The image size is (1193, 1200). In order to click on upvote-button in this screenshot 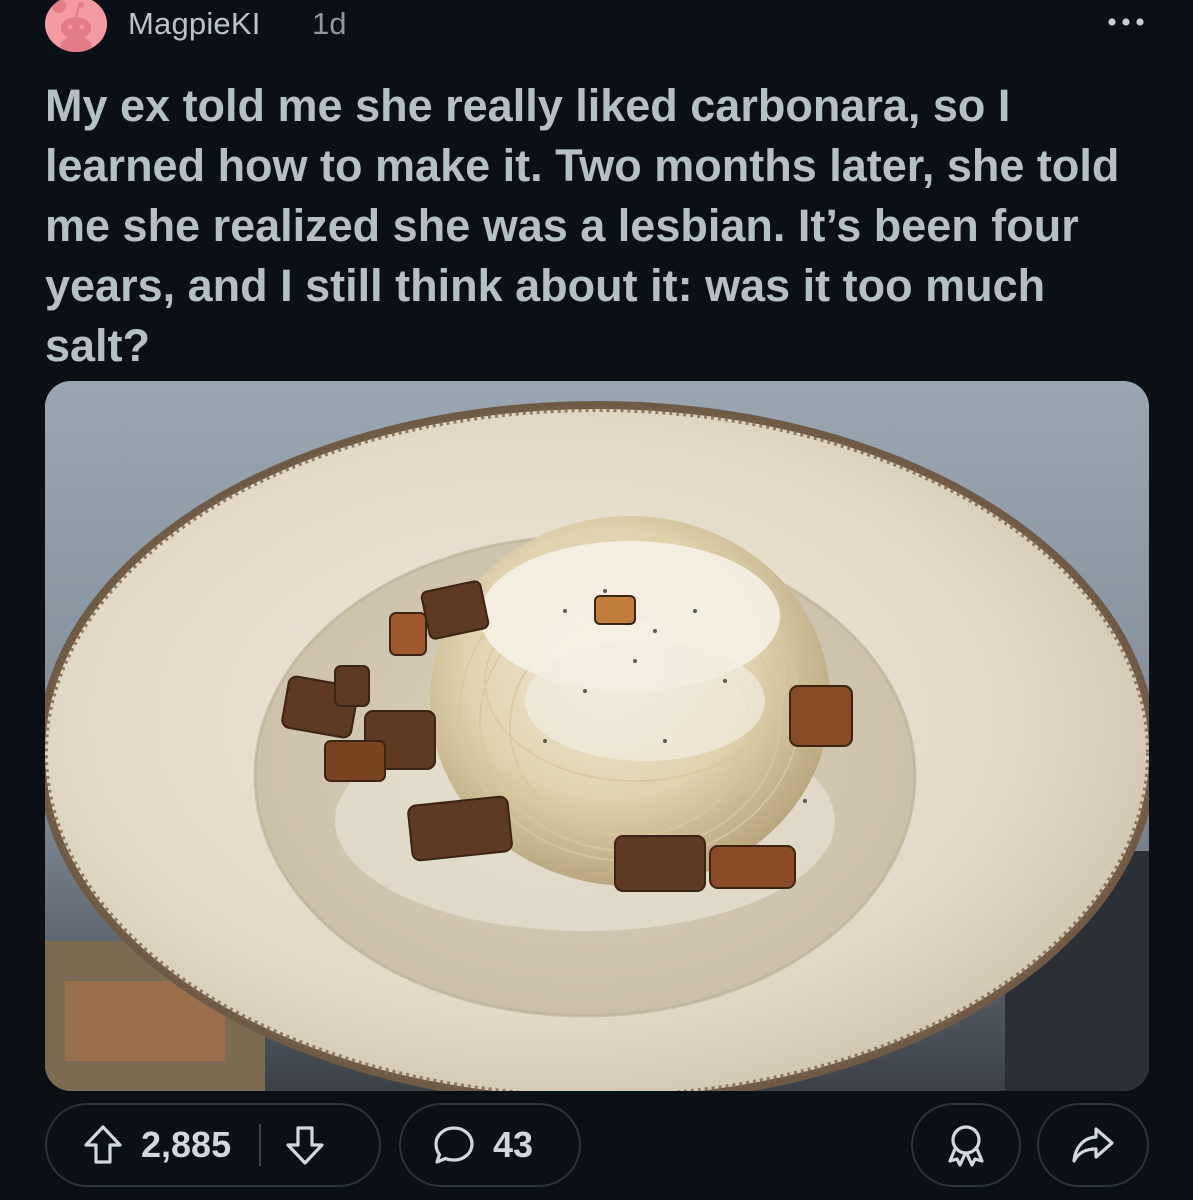, I will do `click(103, 1145)`.